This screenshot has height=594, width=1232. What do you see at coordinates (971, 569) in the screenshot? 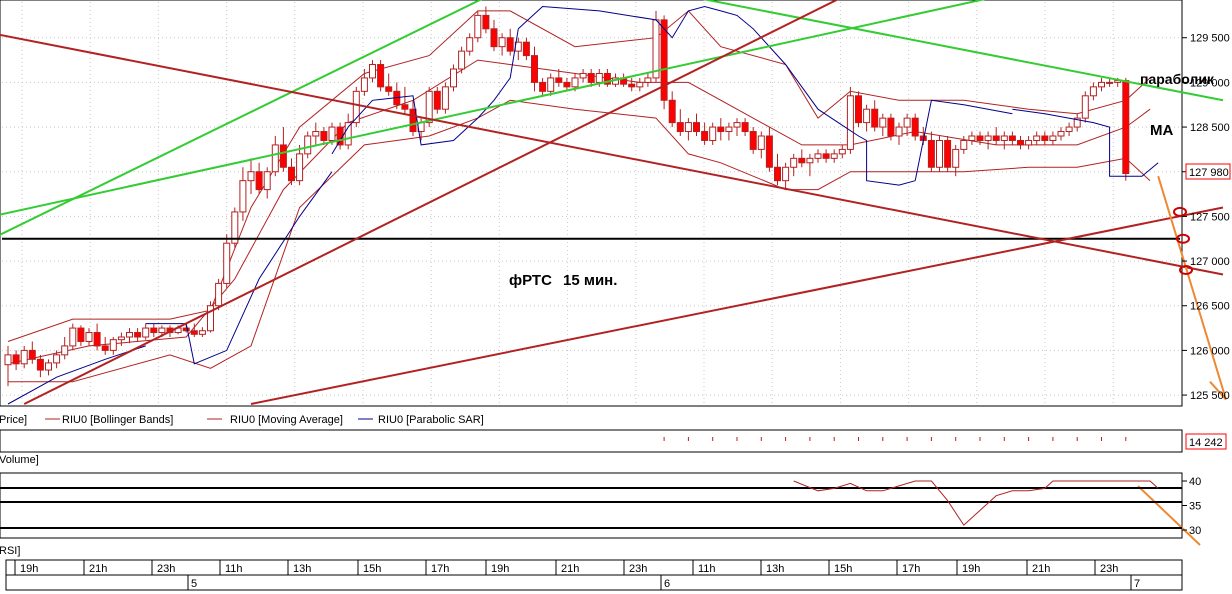
I see `time-hour-label: 19h` at bounding box center [971, 569].